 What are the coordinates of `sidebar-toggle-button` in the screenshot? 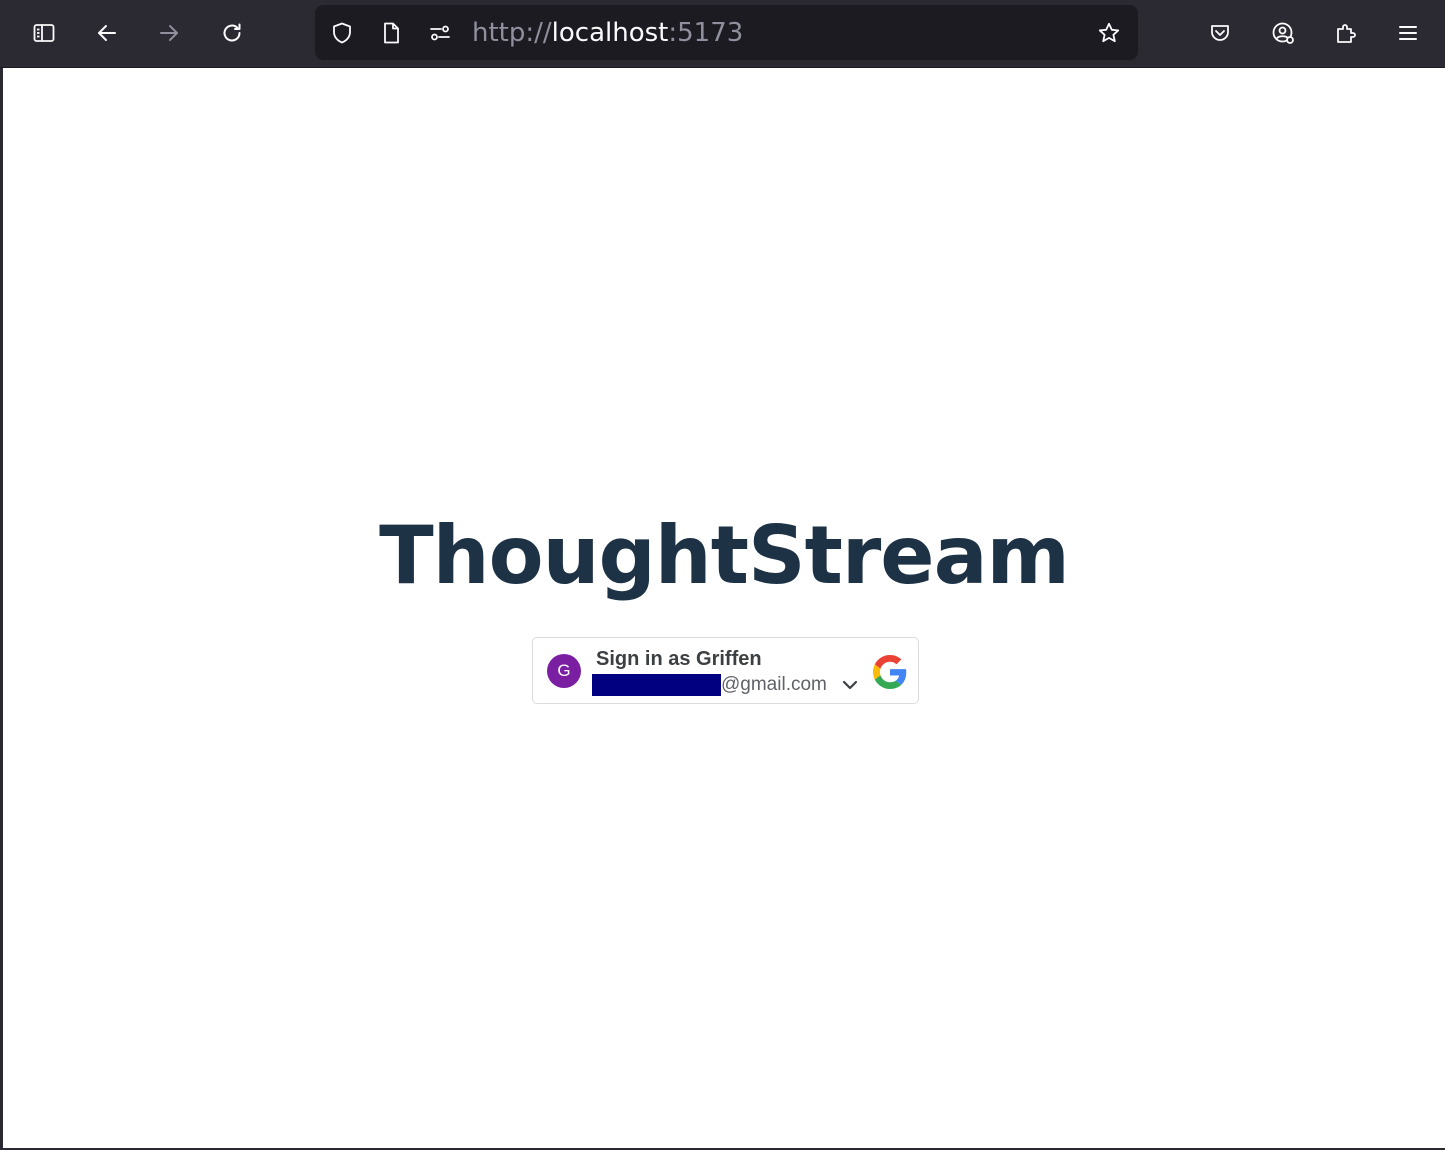 It's located at (44, 33).